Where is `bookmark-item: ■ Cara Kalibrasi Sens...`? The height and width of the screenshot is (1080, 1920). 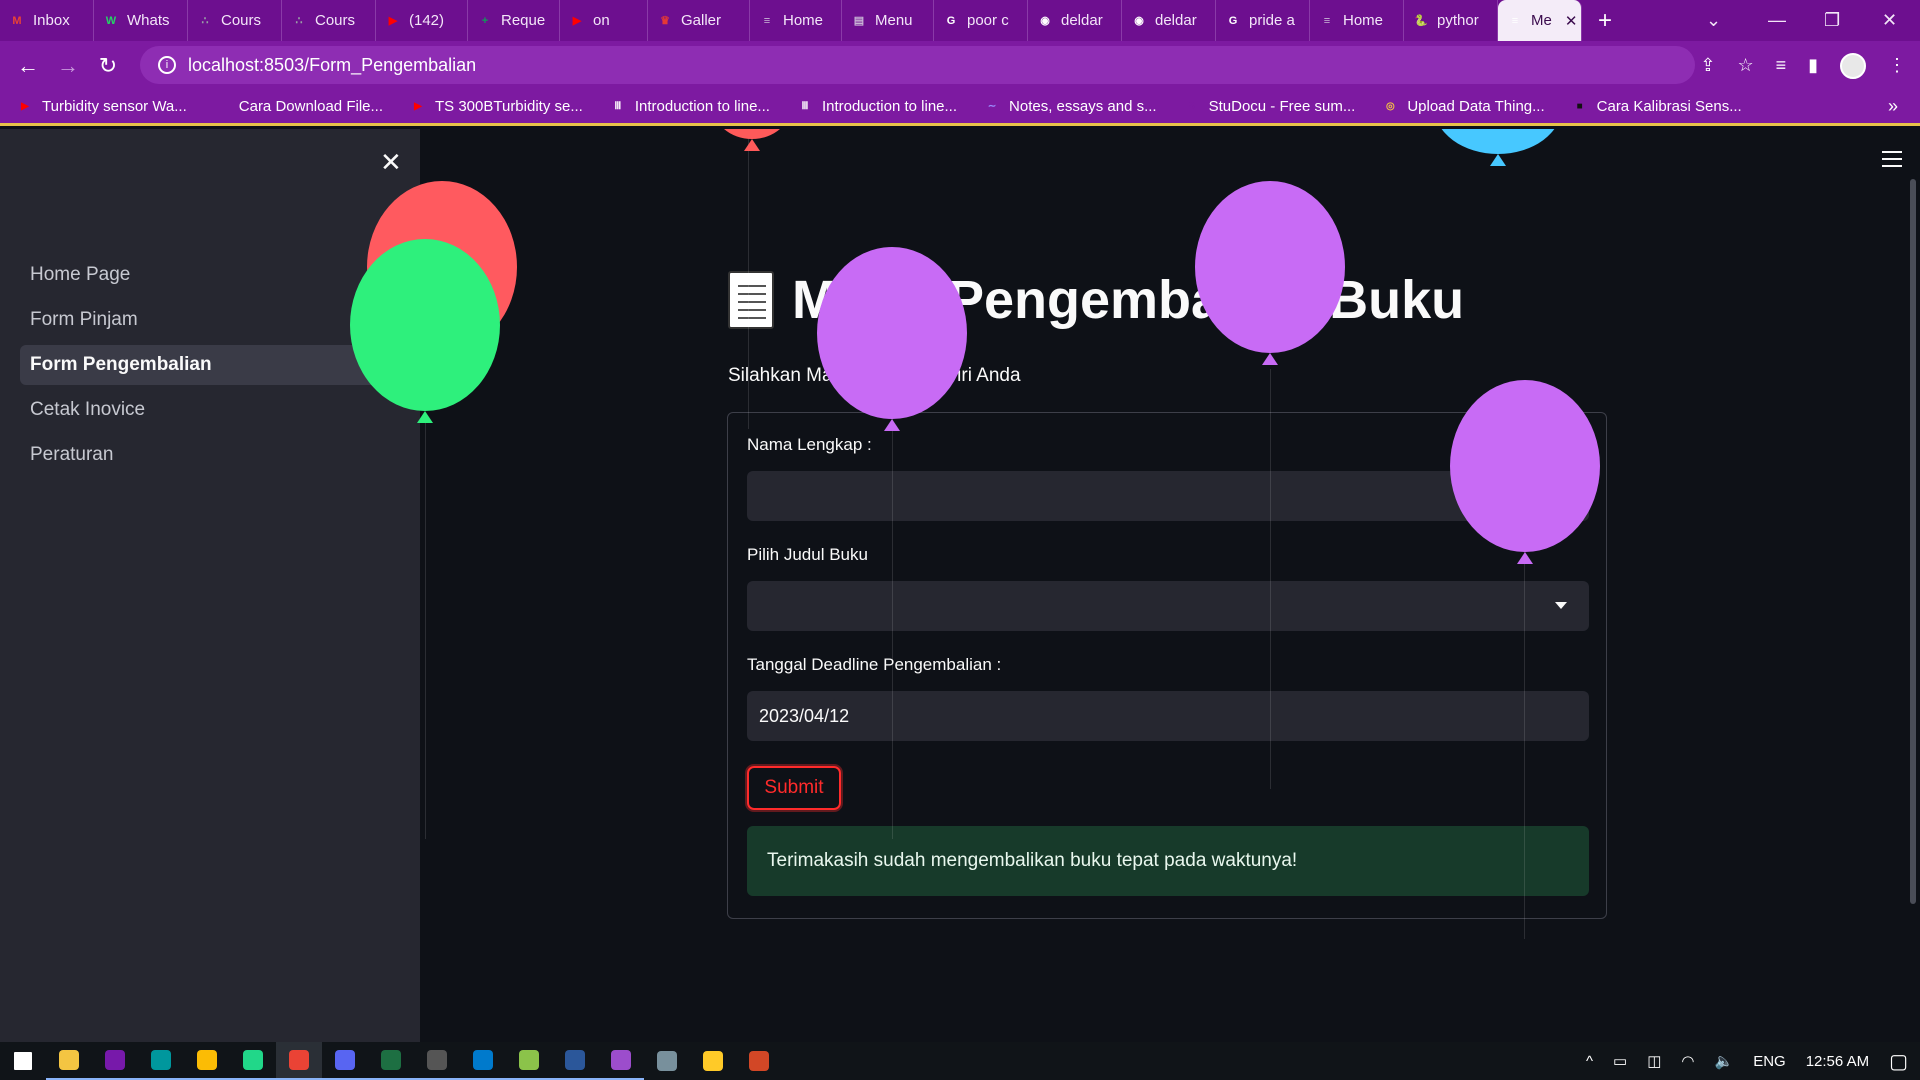 bookmark-item: ■ Cara Kalibrasi Sens... is located at coordinates (1656, 107).